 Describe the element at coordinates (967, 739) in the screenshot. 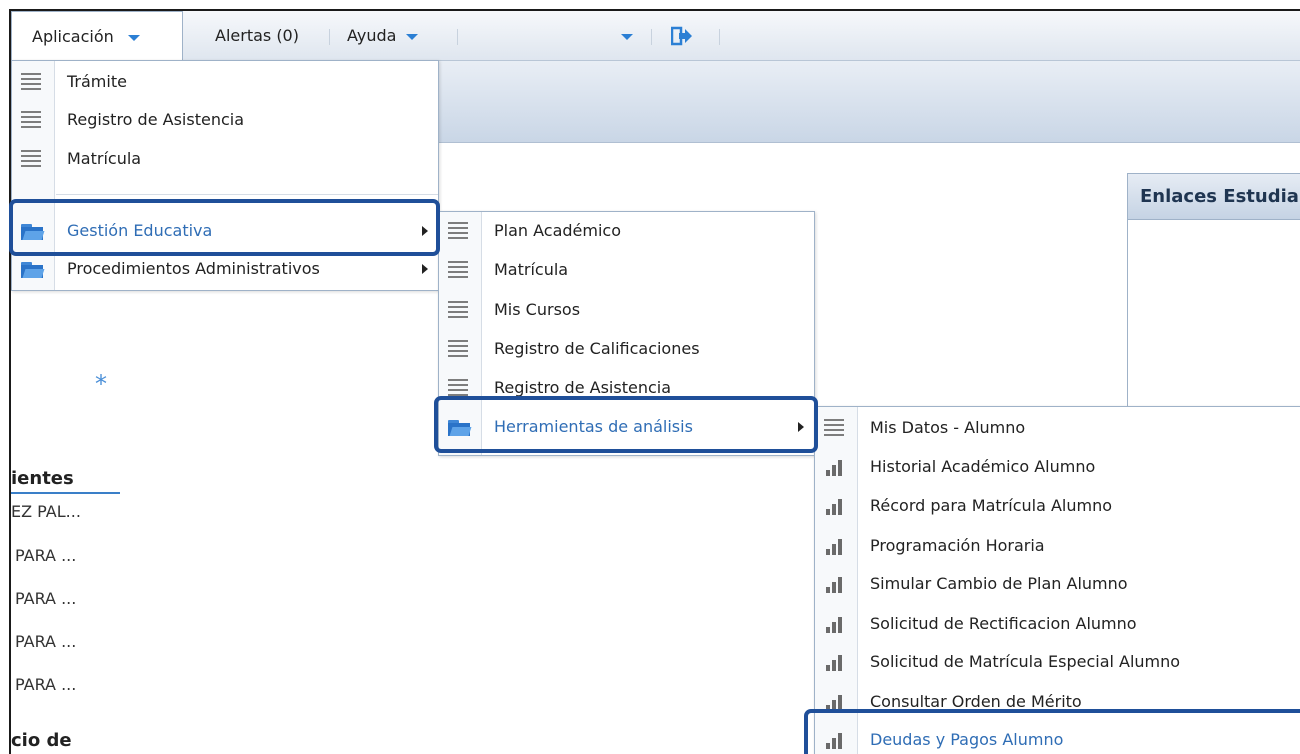

I see `menu-item-label: Deudas y Pagos Alumno` at that location.